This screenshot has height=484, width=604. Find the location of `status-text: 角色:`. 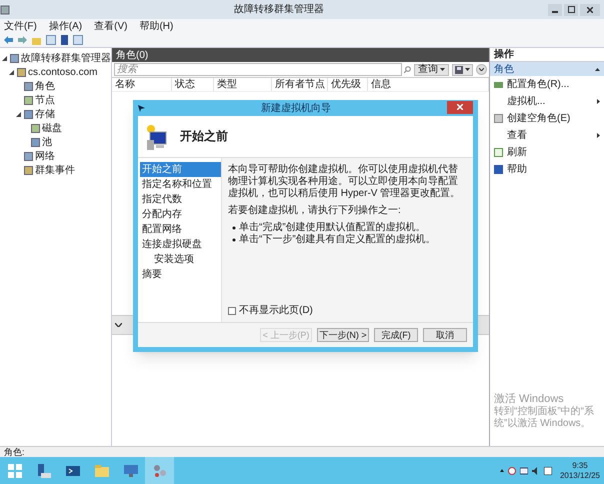

status-text: 角色: is located at coordinates (14, 452).